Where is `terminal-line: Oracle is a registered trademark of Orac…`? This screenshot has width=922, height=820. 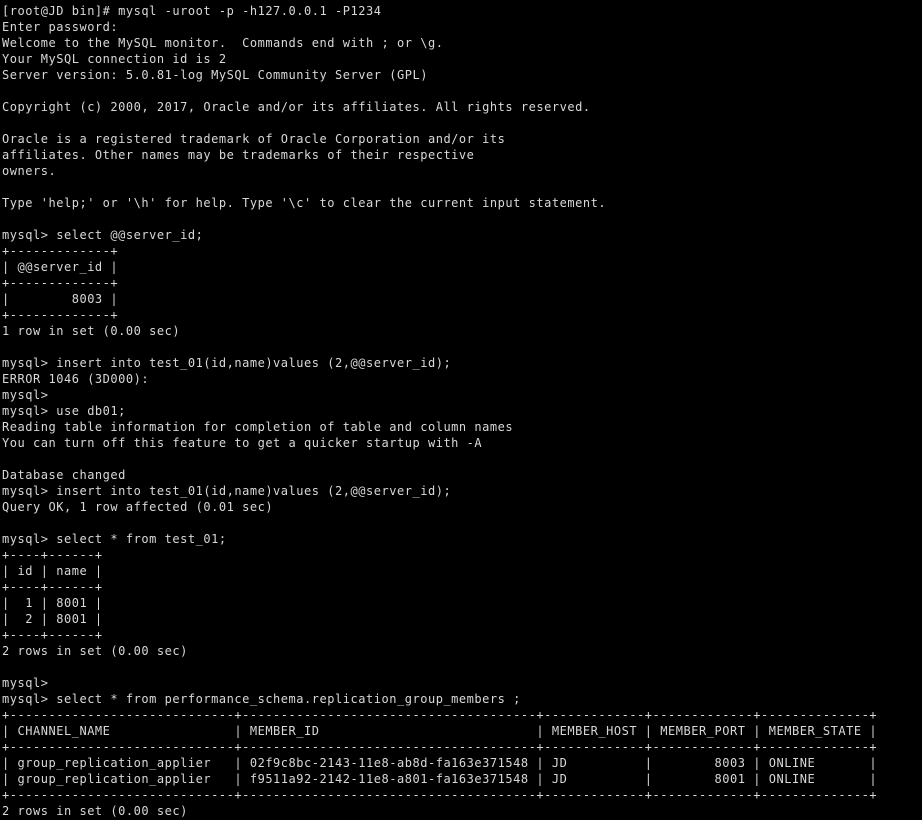
terminal-line: Oracle is a registered trademark of Orac… is located at coordinates (254, 139).